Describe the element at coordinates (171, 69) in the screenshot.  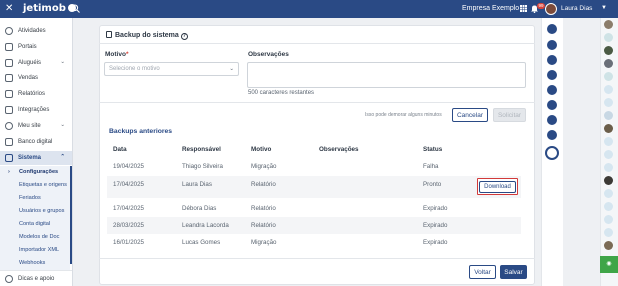
I see `motivo-select: Selecione o motivo ⌄` at that location.